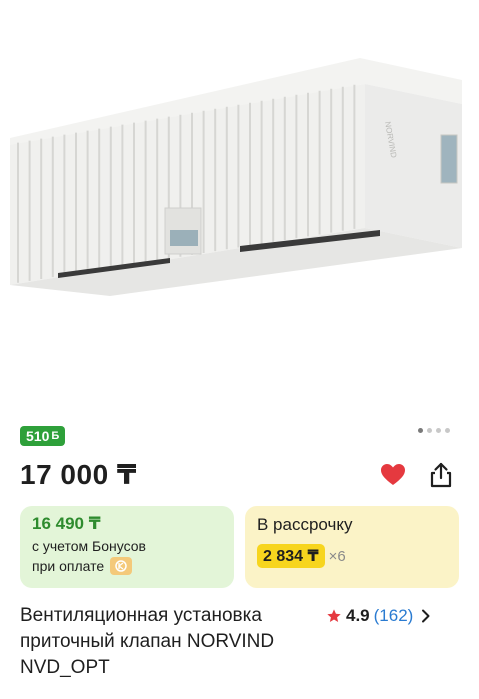 The height and width of the screenshot is (699, 479). Describe the element at coordinates (38, 436) in the screenshot. I see `bonus-amount: 510` at that location.